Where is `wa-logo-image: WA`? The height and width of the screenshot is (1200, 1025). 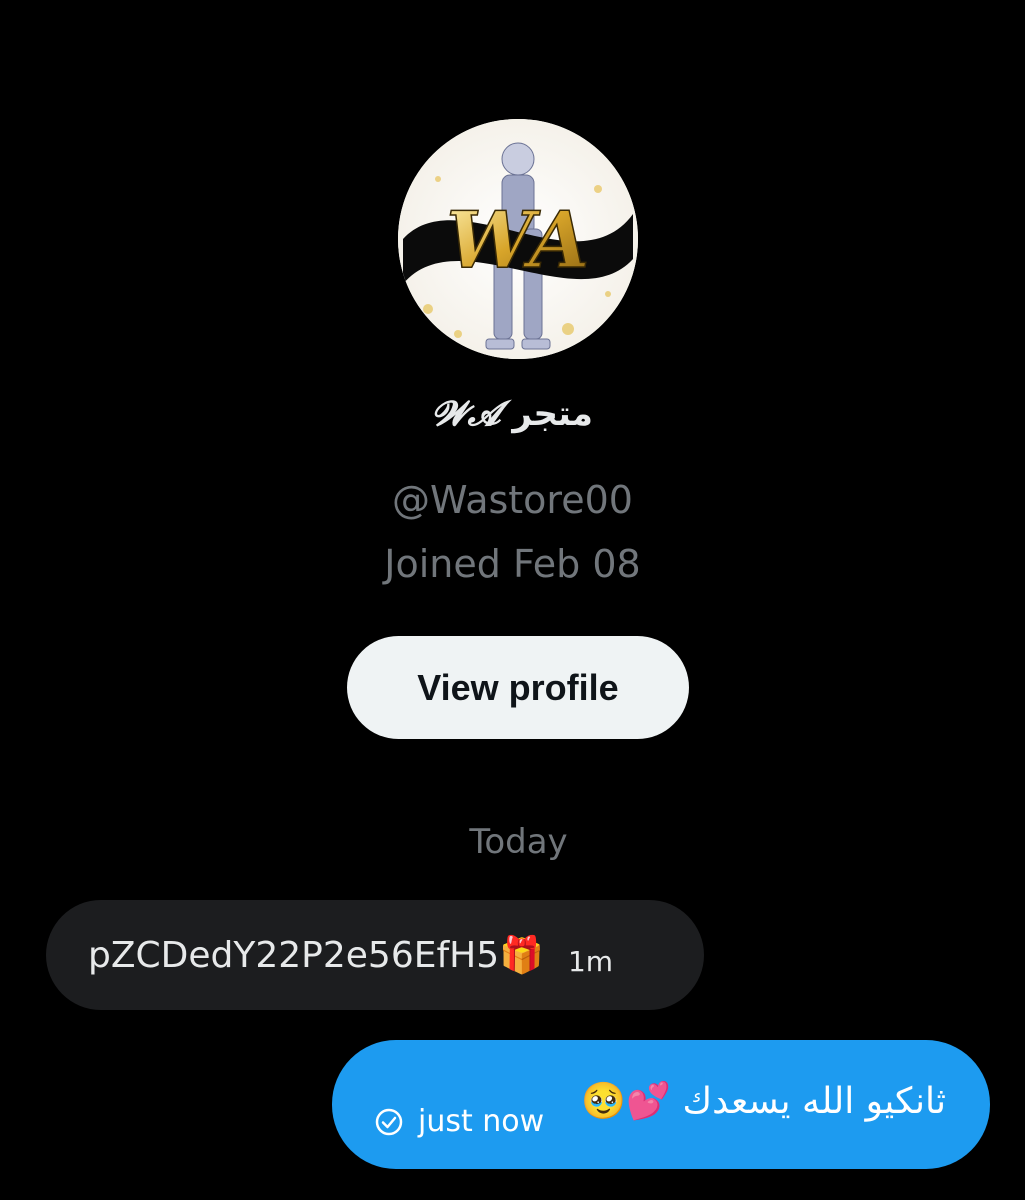 wa-logo-image: WA is located at coordinates (518, 239).